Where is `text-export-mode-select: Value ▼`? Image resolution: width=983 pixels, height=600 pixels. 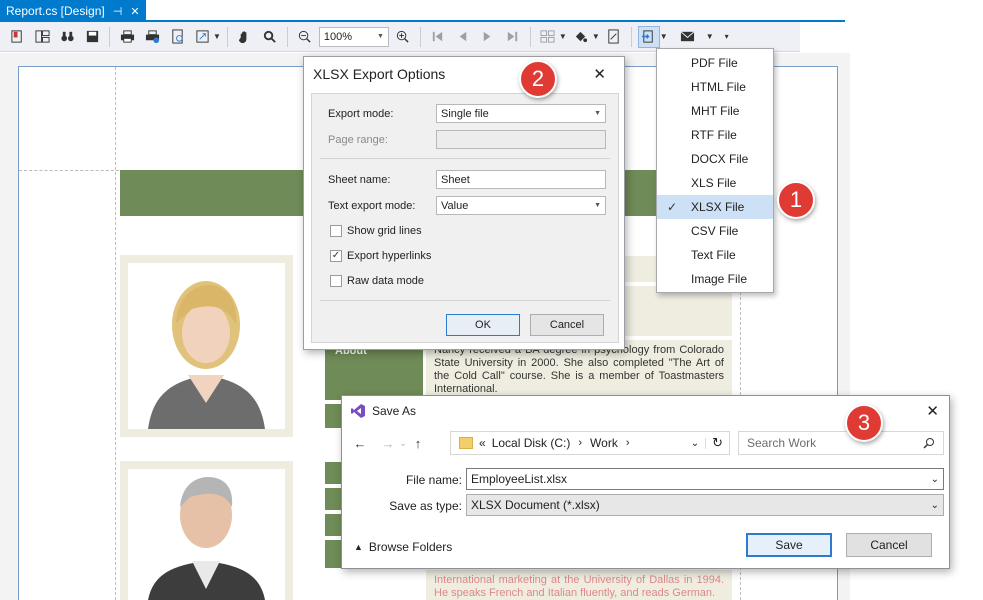
text-export-mode-select: Value ▼ is located at coordinates (521, 205).